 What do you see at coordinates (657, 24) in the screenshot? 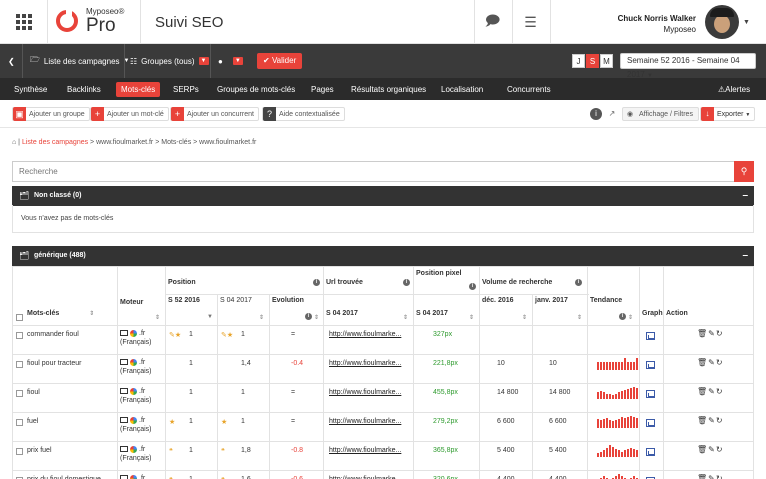
I see `user-info: Chuck Norris Walker Myposeo` at bounding box center [657, 24].